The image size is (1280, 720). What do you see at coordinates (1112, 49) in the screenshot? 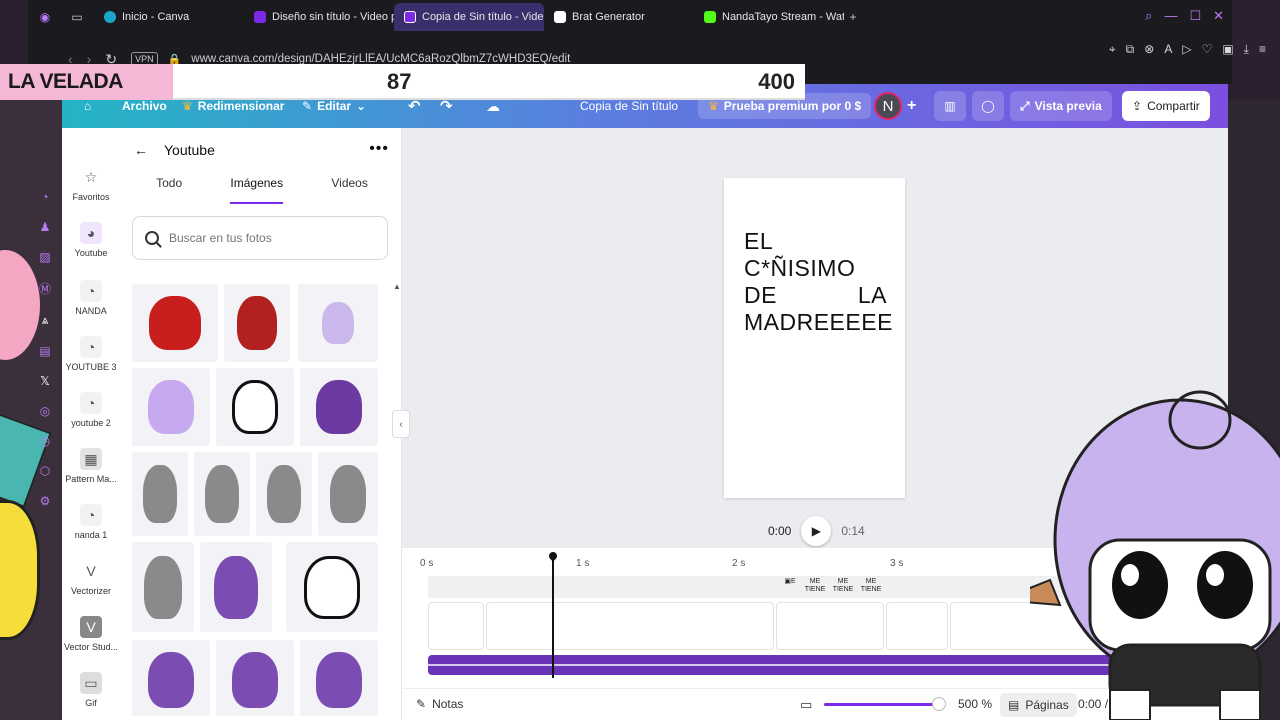
I see `pin-icon: ⌖` at bounding box center [1112, 49].